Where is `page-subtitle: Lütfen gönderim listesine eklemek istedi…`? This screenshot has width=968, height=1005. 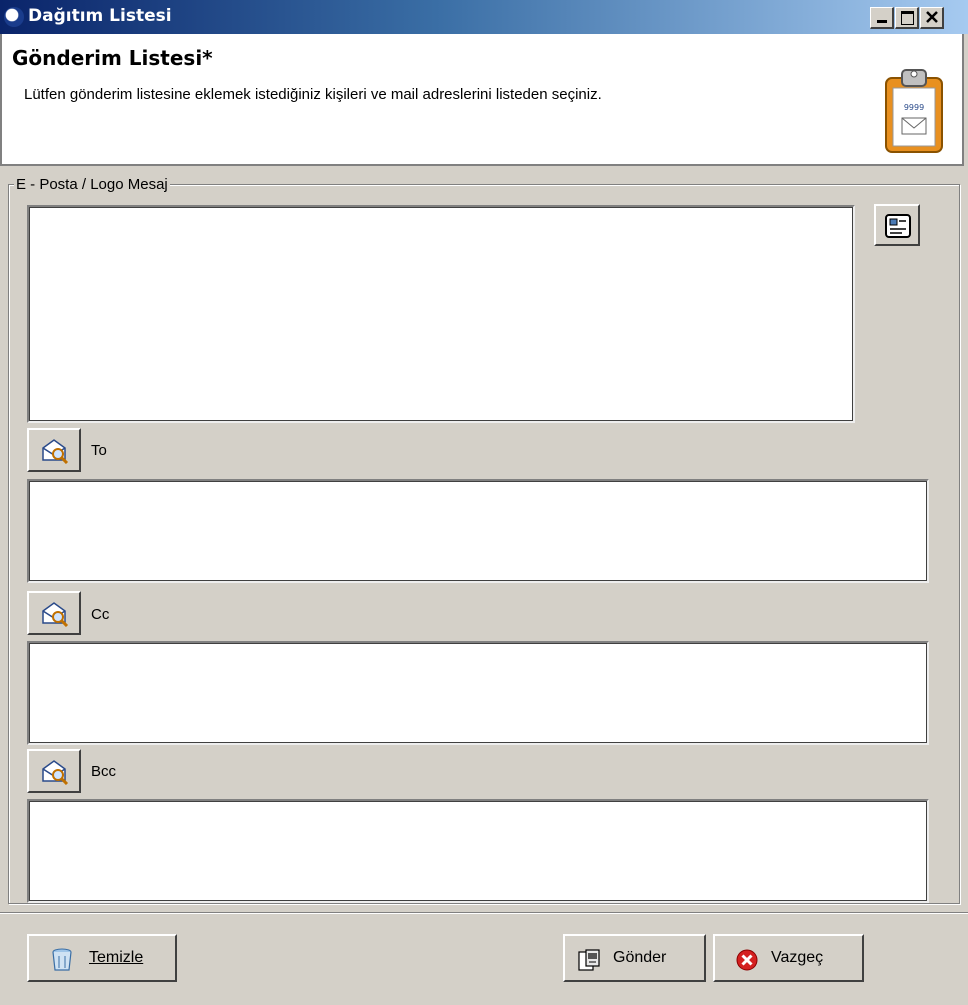
page-subtitle: Lütfen gönderim listesine eklemek istedi… is located at coordinates (313, 94).